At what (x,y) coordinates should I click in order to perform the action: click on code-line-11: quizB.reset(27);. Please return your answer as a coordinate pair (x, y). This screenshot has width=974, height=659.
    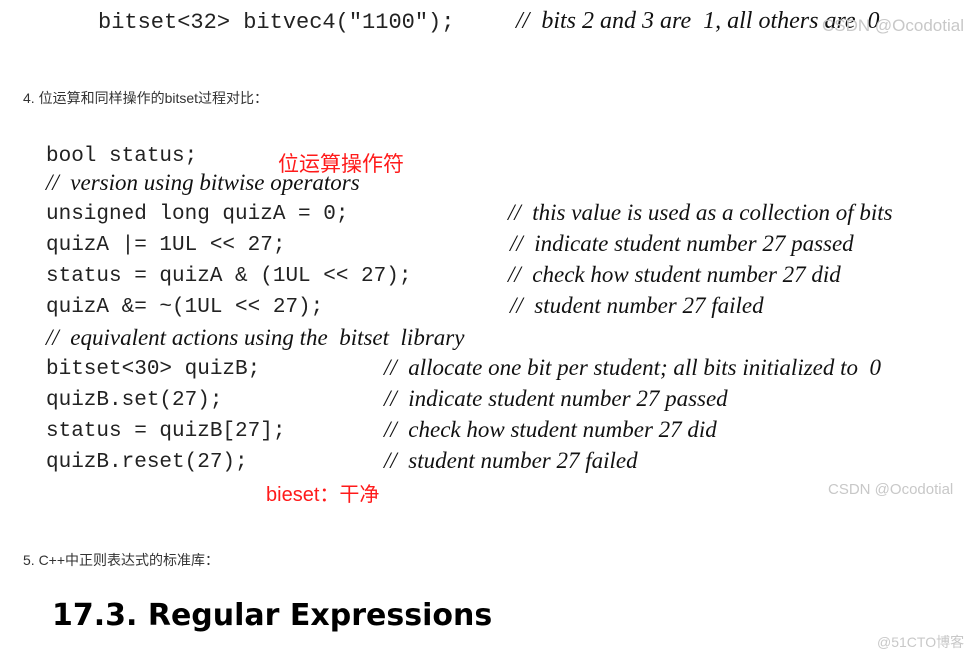
    Looking at the image, I should click on (147, 462).